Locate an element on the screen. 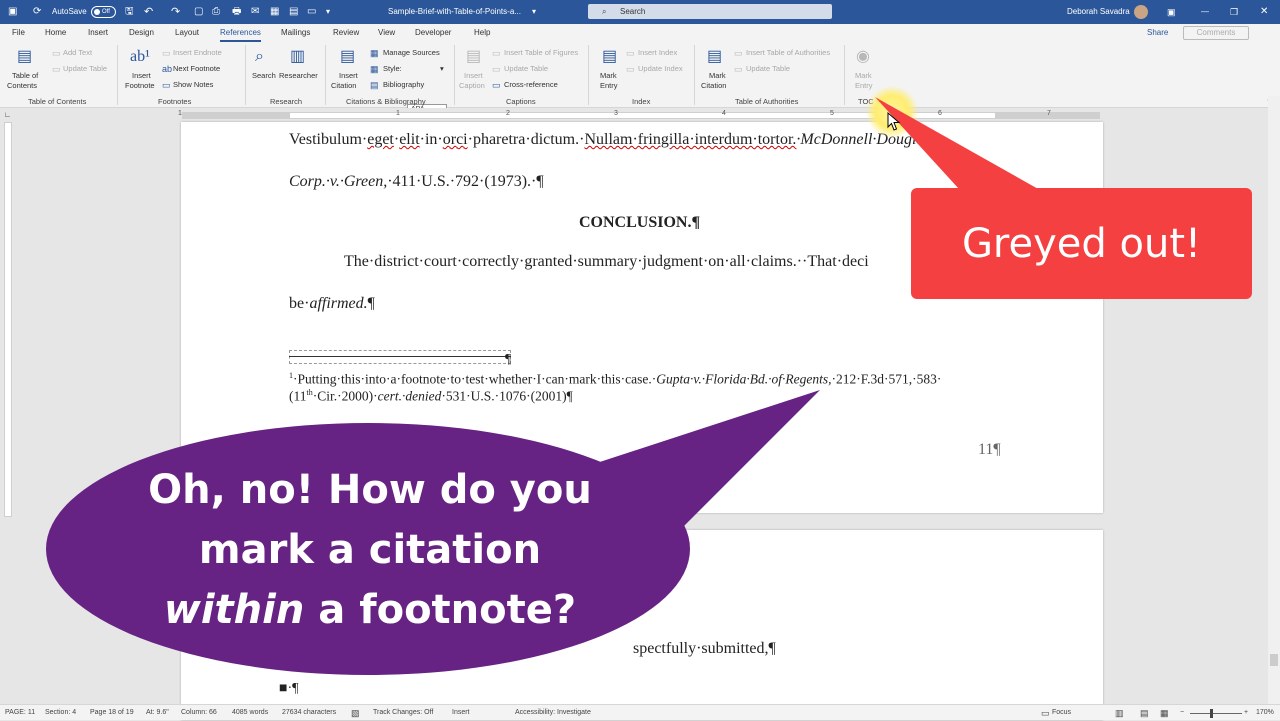 The height and width of the screenshot is (721, 1280). next-footnote-button: Next Footnote is located at coordinates (196, 68).